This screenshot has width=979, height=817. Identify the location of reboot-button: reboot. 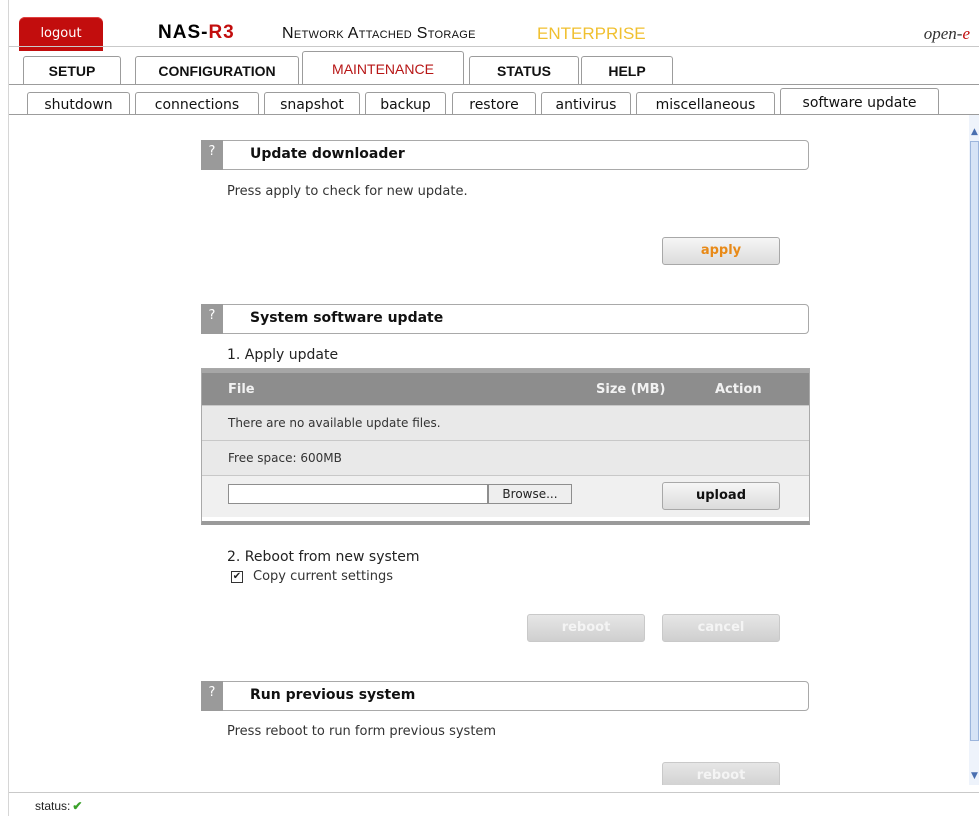
(586, 628).